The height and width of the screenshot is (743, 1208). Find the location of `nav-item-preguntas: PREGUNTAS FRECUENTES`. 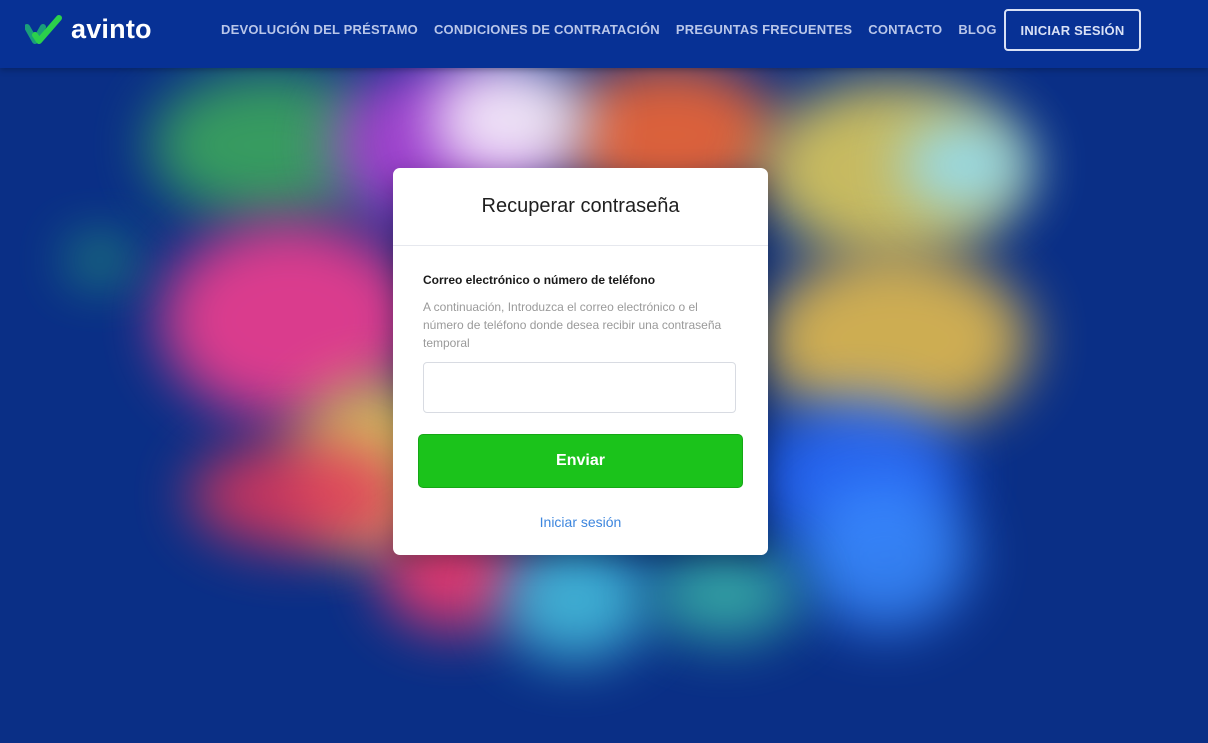

nav-item-preguntas: PREGUNTAS FRECUENTES is located at coordinates (764, 29).